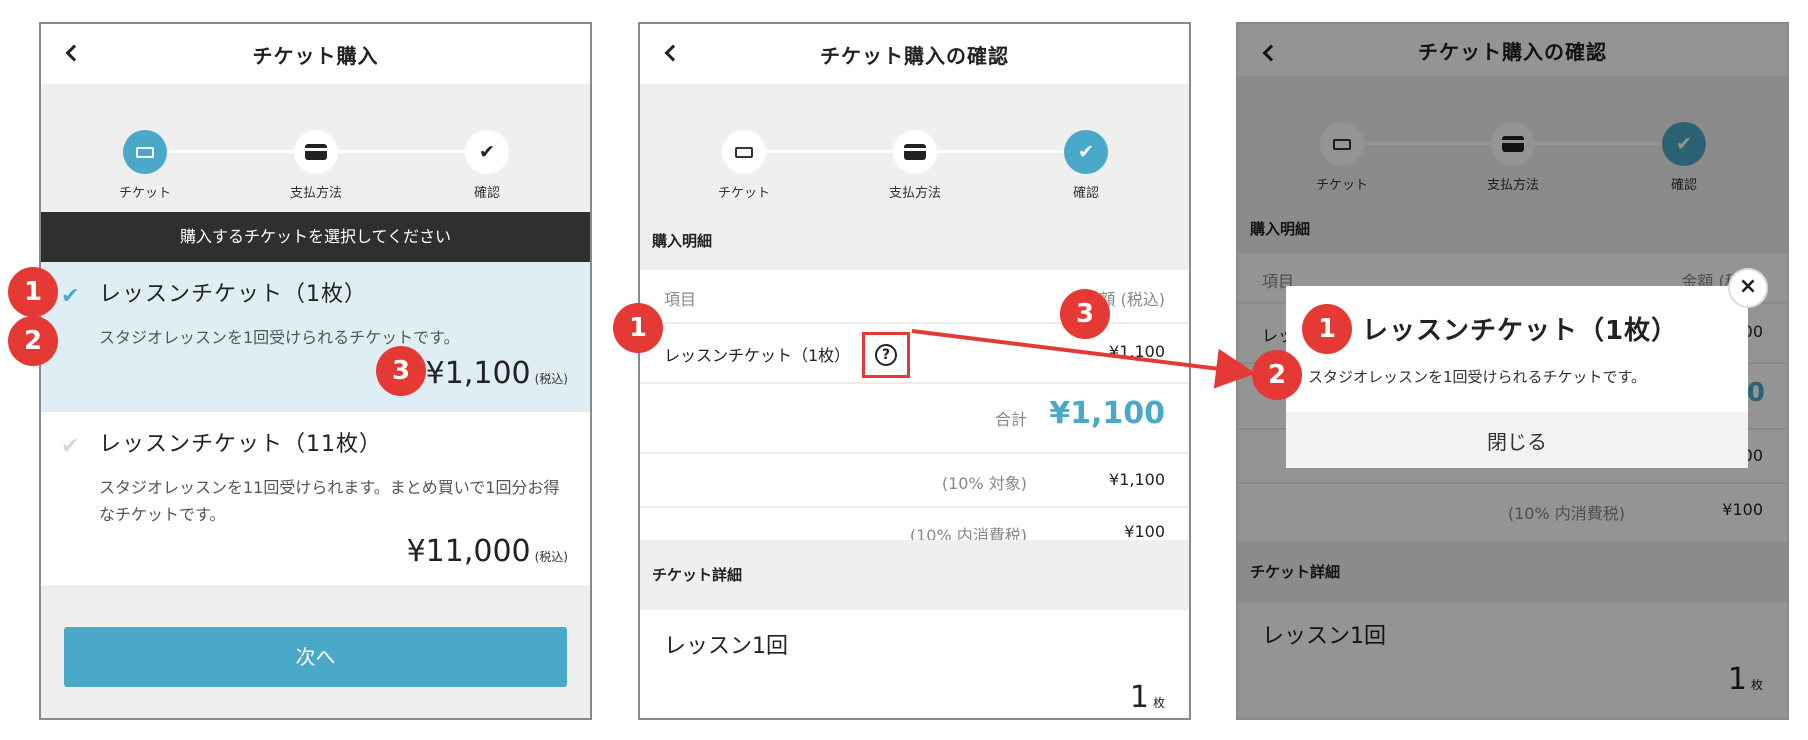  I want to click on count-unit: 枚, so click(1158, 703).